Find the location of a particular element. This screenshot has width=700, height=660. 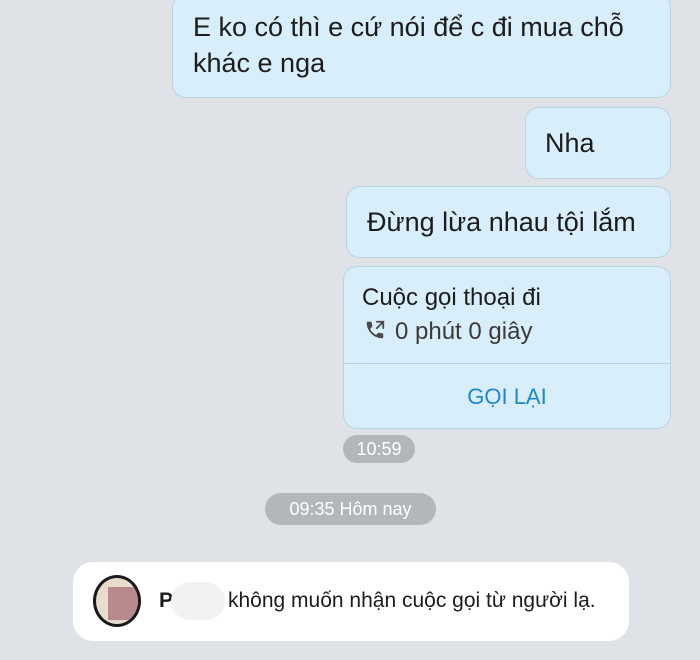

system-notice: P không muốn nhận cuộc gọi từ người lạ. is located at coordinates (351, 601).